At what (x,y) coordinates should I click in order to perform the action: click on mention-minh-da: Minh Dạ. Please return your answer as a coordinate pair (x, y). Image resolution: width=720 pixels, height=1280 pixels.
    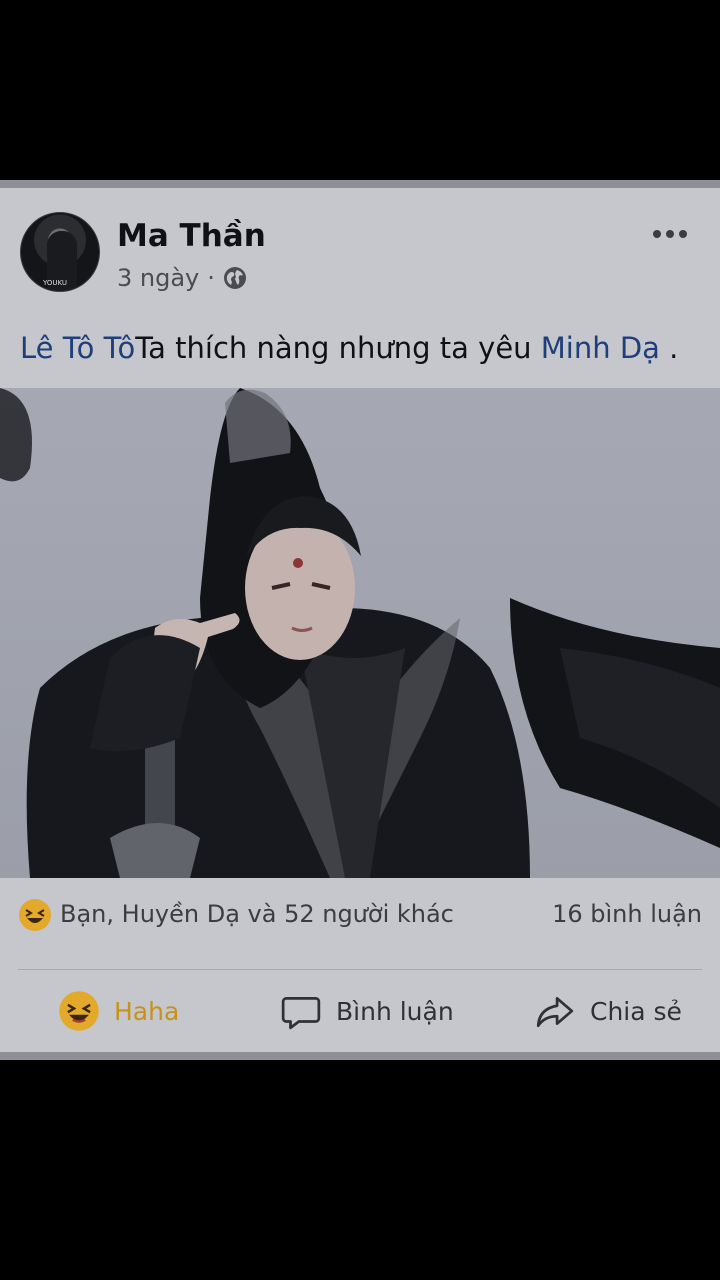
    Looking at the image, I should click on (600, 348).